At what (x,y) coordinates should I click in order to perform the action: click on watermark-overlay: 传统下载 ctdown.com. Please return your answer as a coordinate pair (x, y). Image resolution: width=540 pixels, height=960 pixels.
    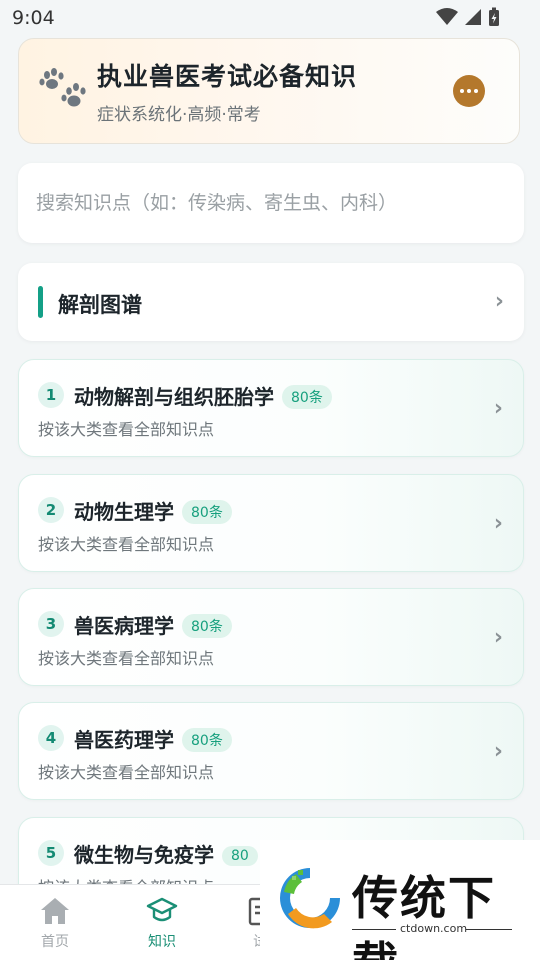
    Looking at the image, I should click on (400, 900).